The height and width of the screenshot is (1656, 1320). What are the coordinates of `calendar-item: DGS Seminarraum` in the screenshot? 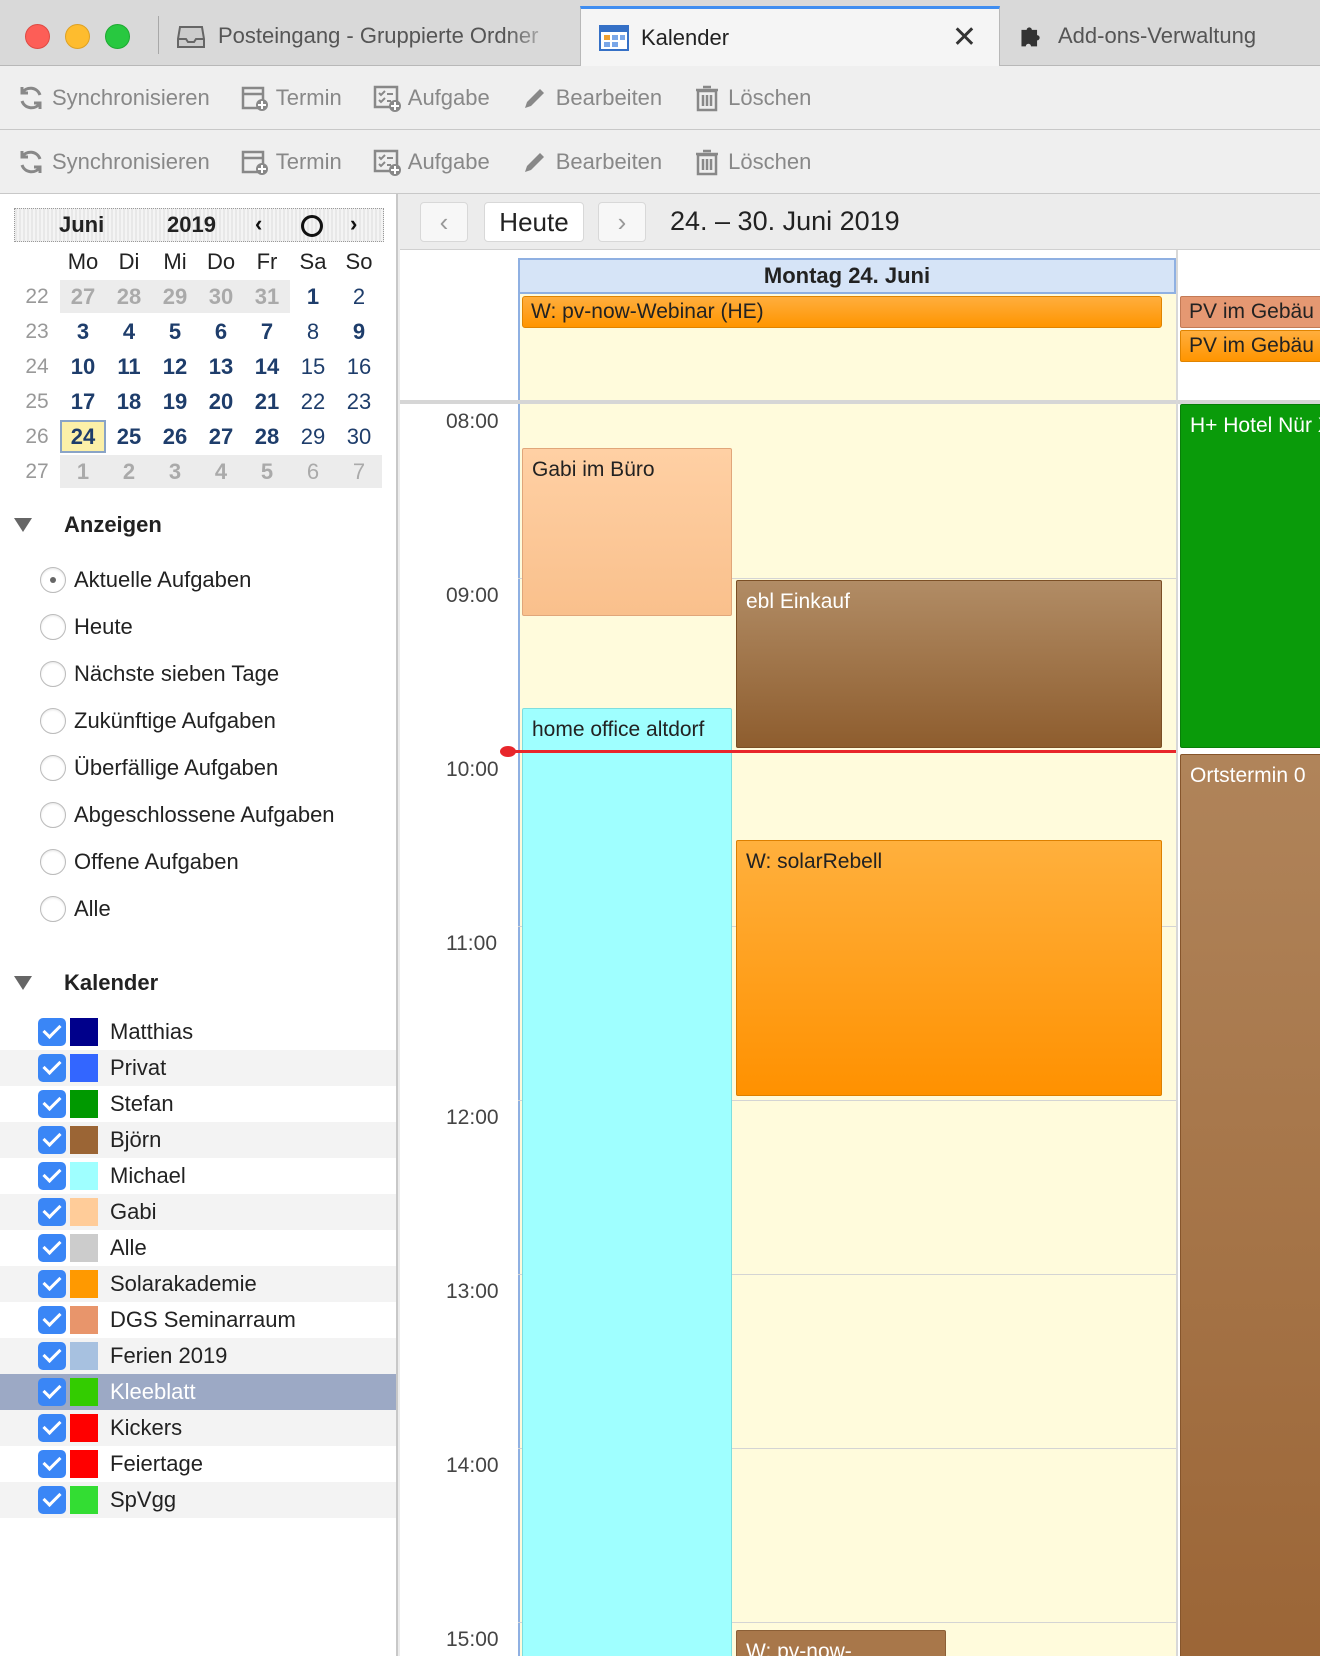 It's located at (198, 1320).